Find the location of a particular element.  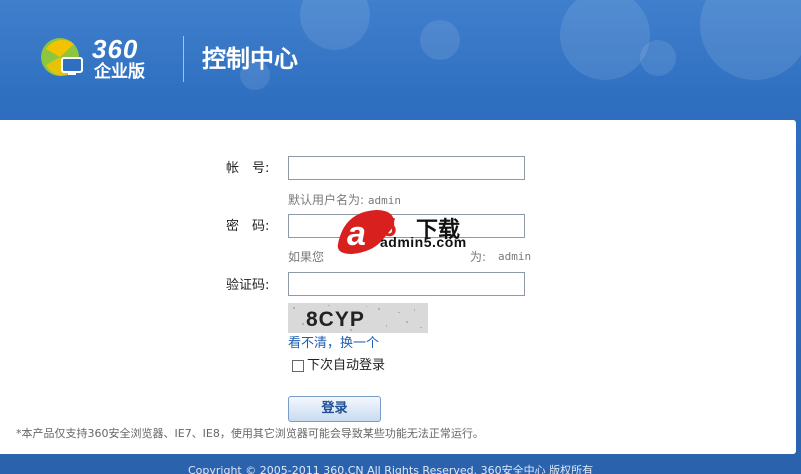

captcha-input is located at coordinates (406, 284).